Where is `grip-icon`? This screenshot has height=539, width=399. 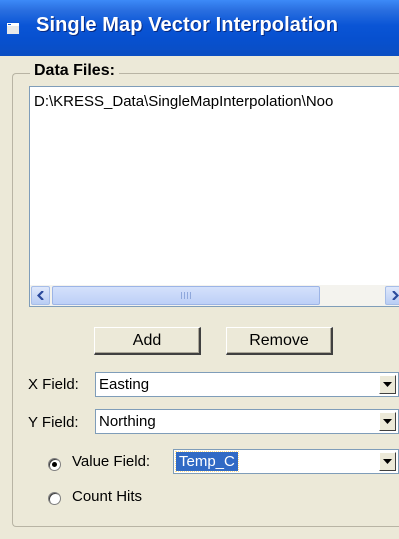
grip-icon is located at coordinates (186, 295).